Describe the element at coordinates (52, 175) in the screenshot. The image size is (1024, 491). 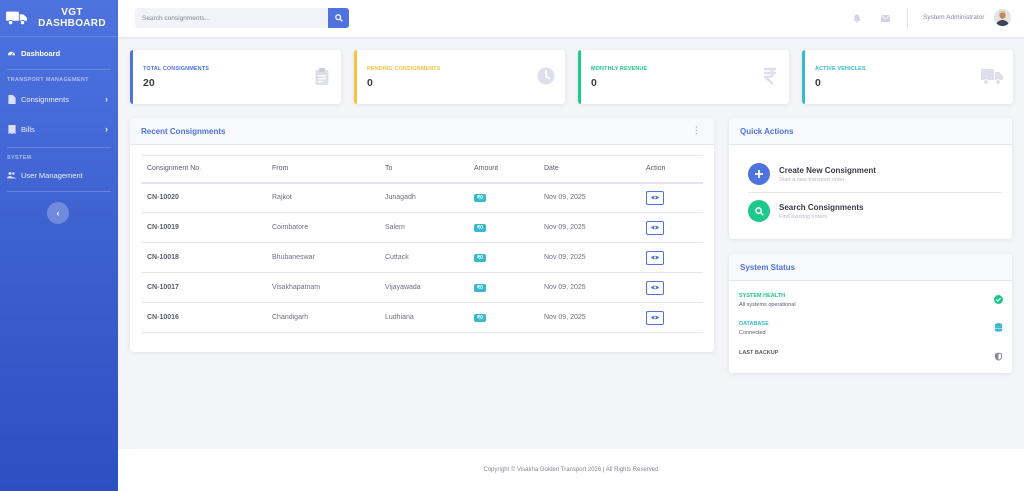
I see `sidebar-item-label: User Management` at that location.